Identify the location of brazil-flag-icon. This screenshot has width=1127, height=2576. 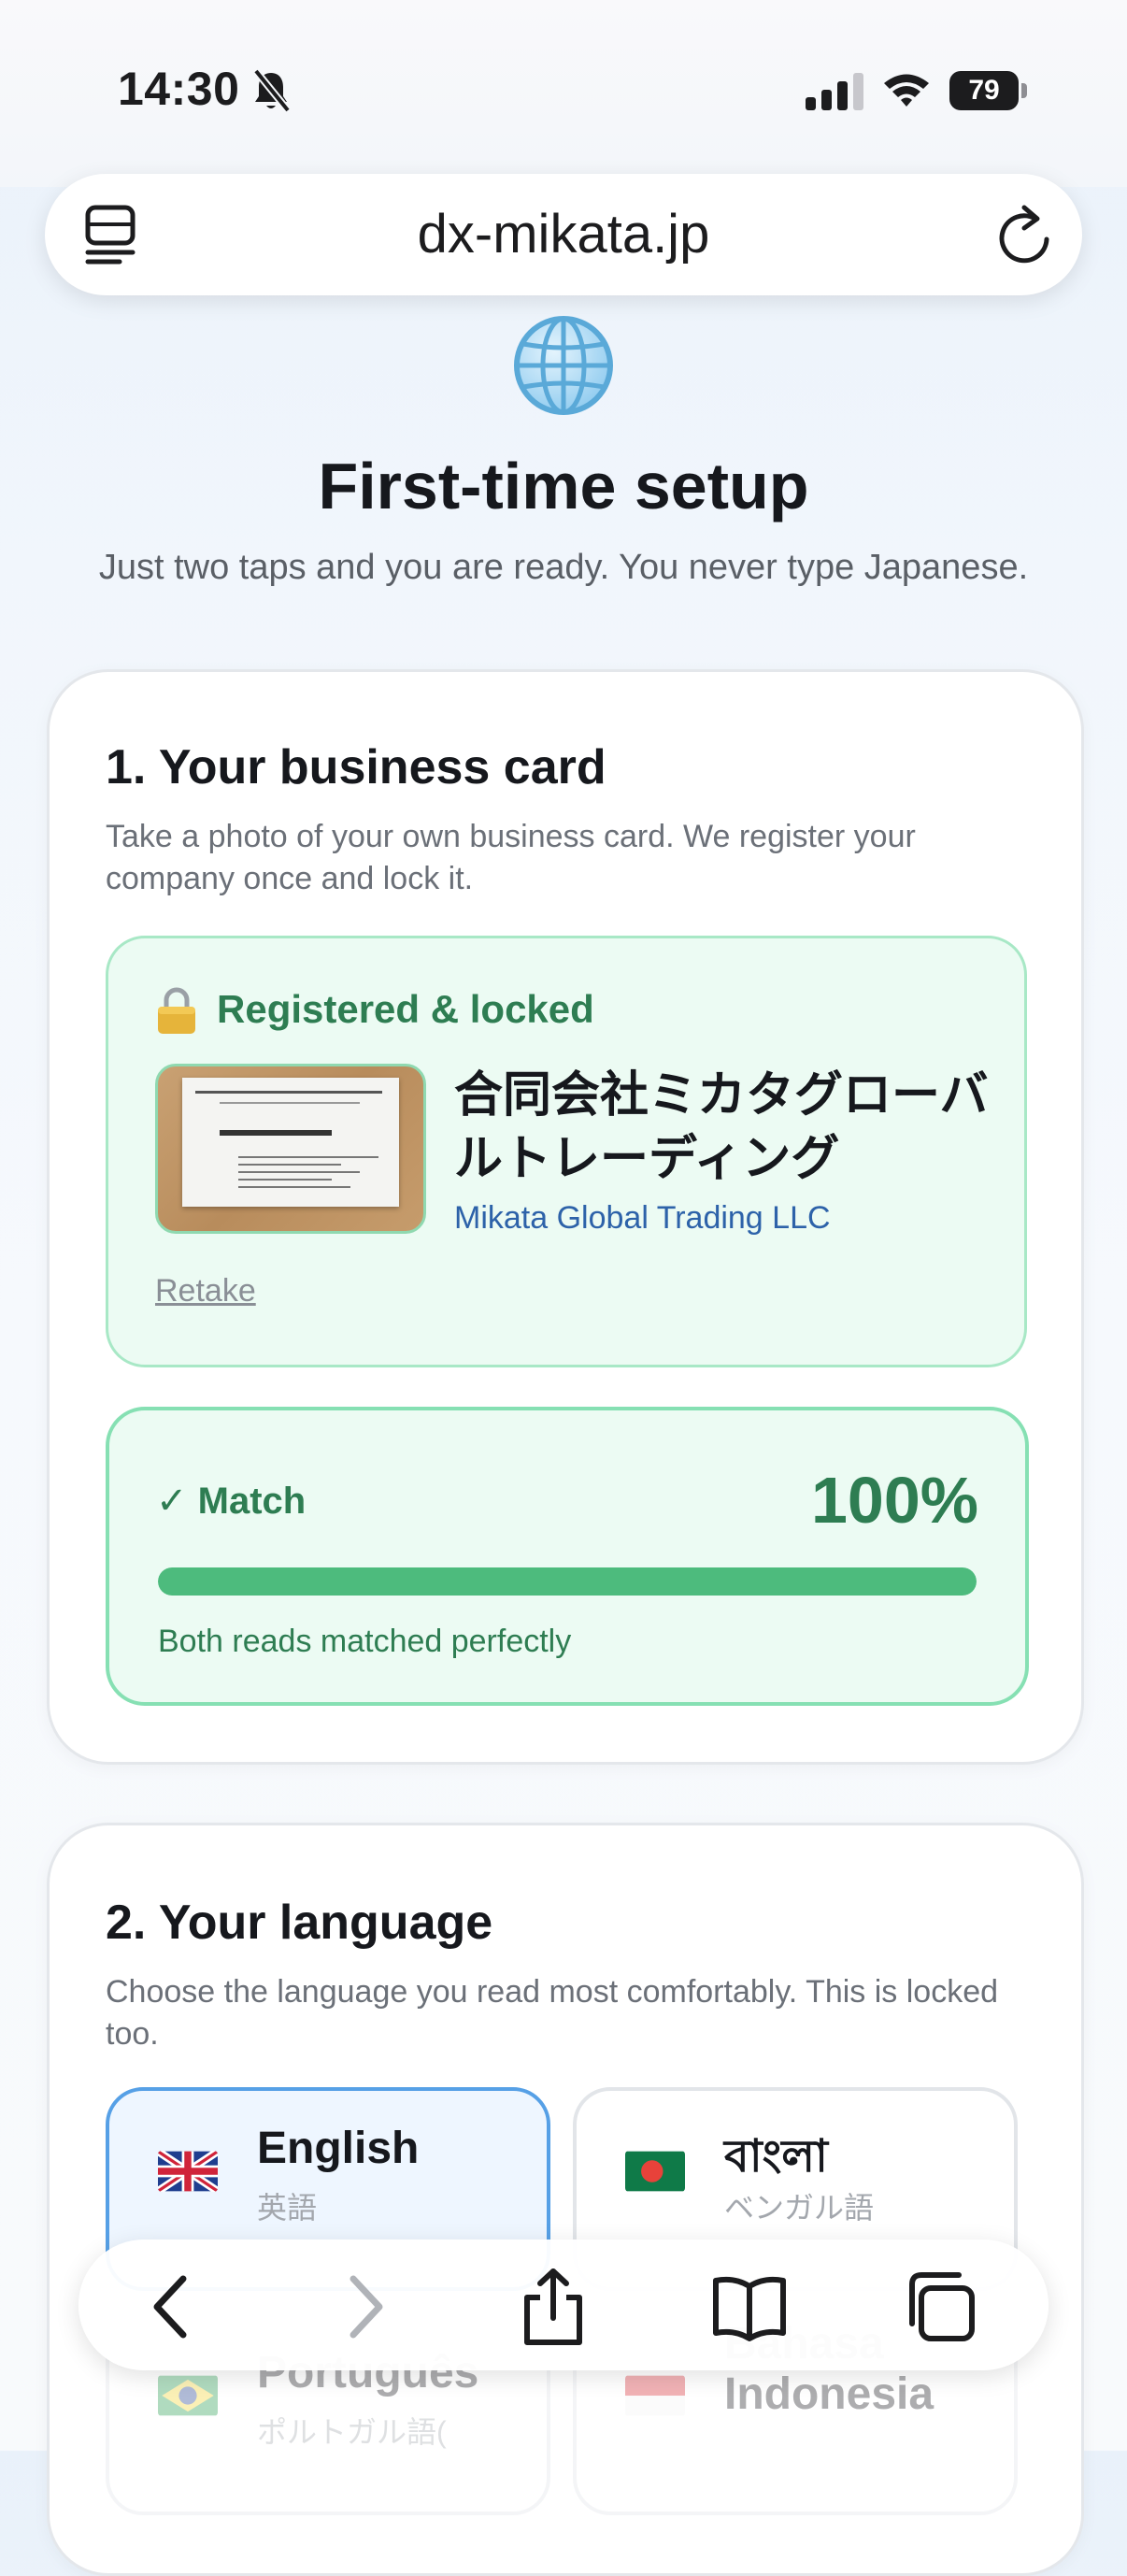
(188, 2395).